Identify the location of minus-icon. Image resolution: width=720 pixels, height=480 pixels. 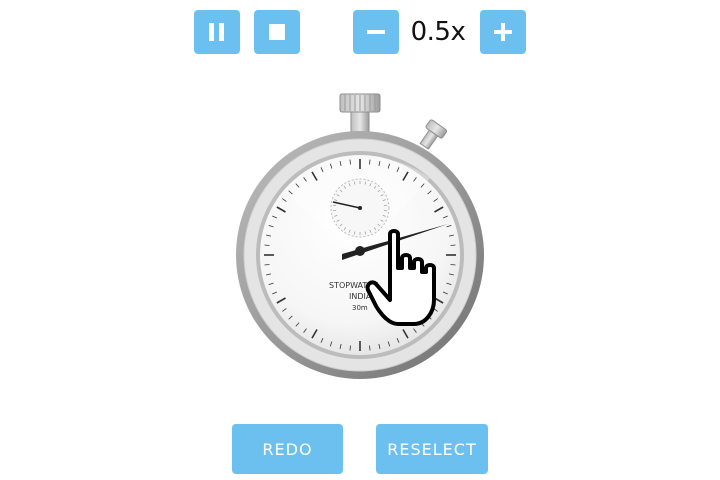
(376, 32).